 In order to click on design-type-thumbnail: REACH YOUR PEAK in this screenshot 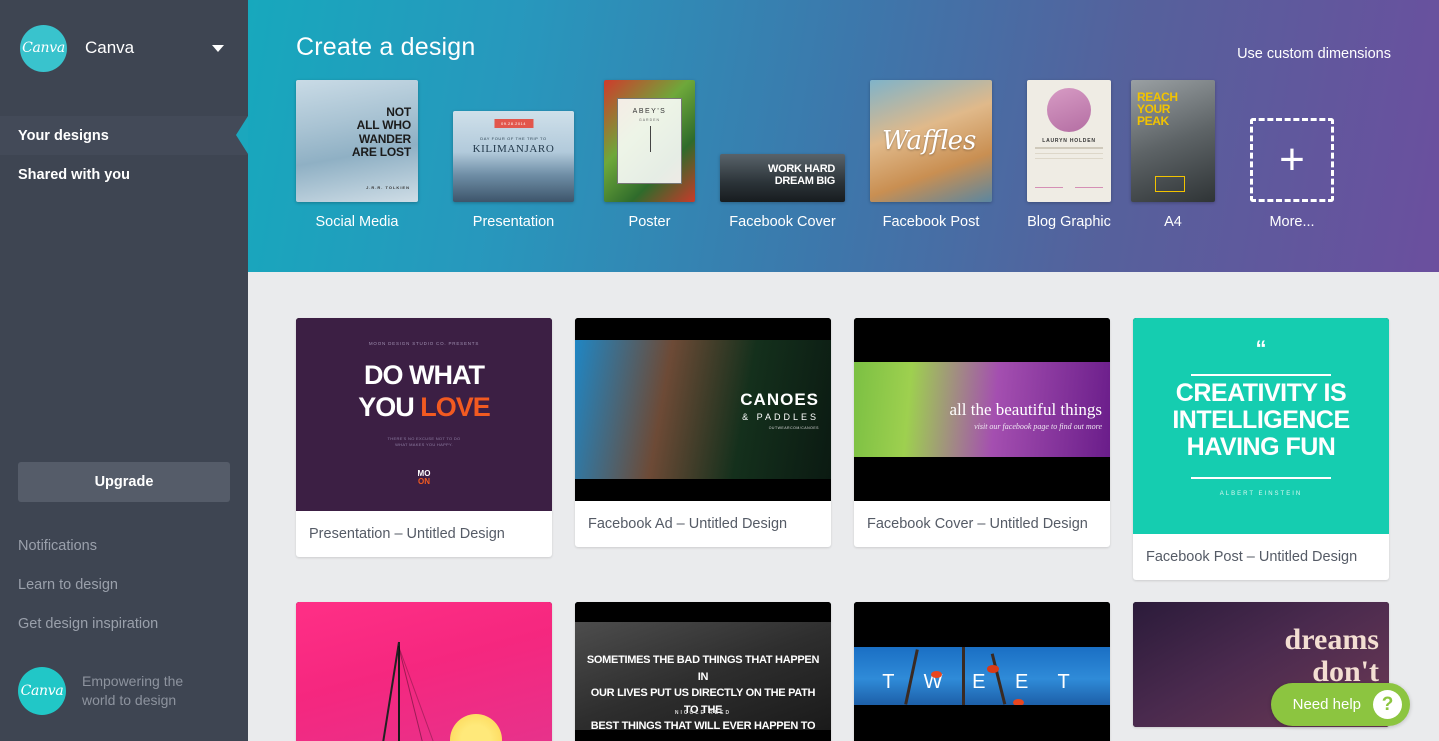, I will do `click(1173, 141)`.